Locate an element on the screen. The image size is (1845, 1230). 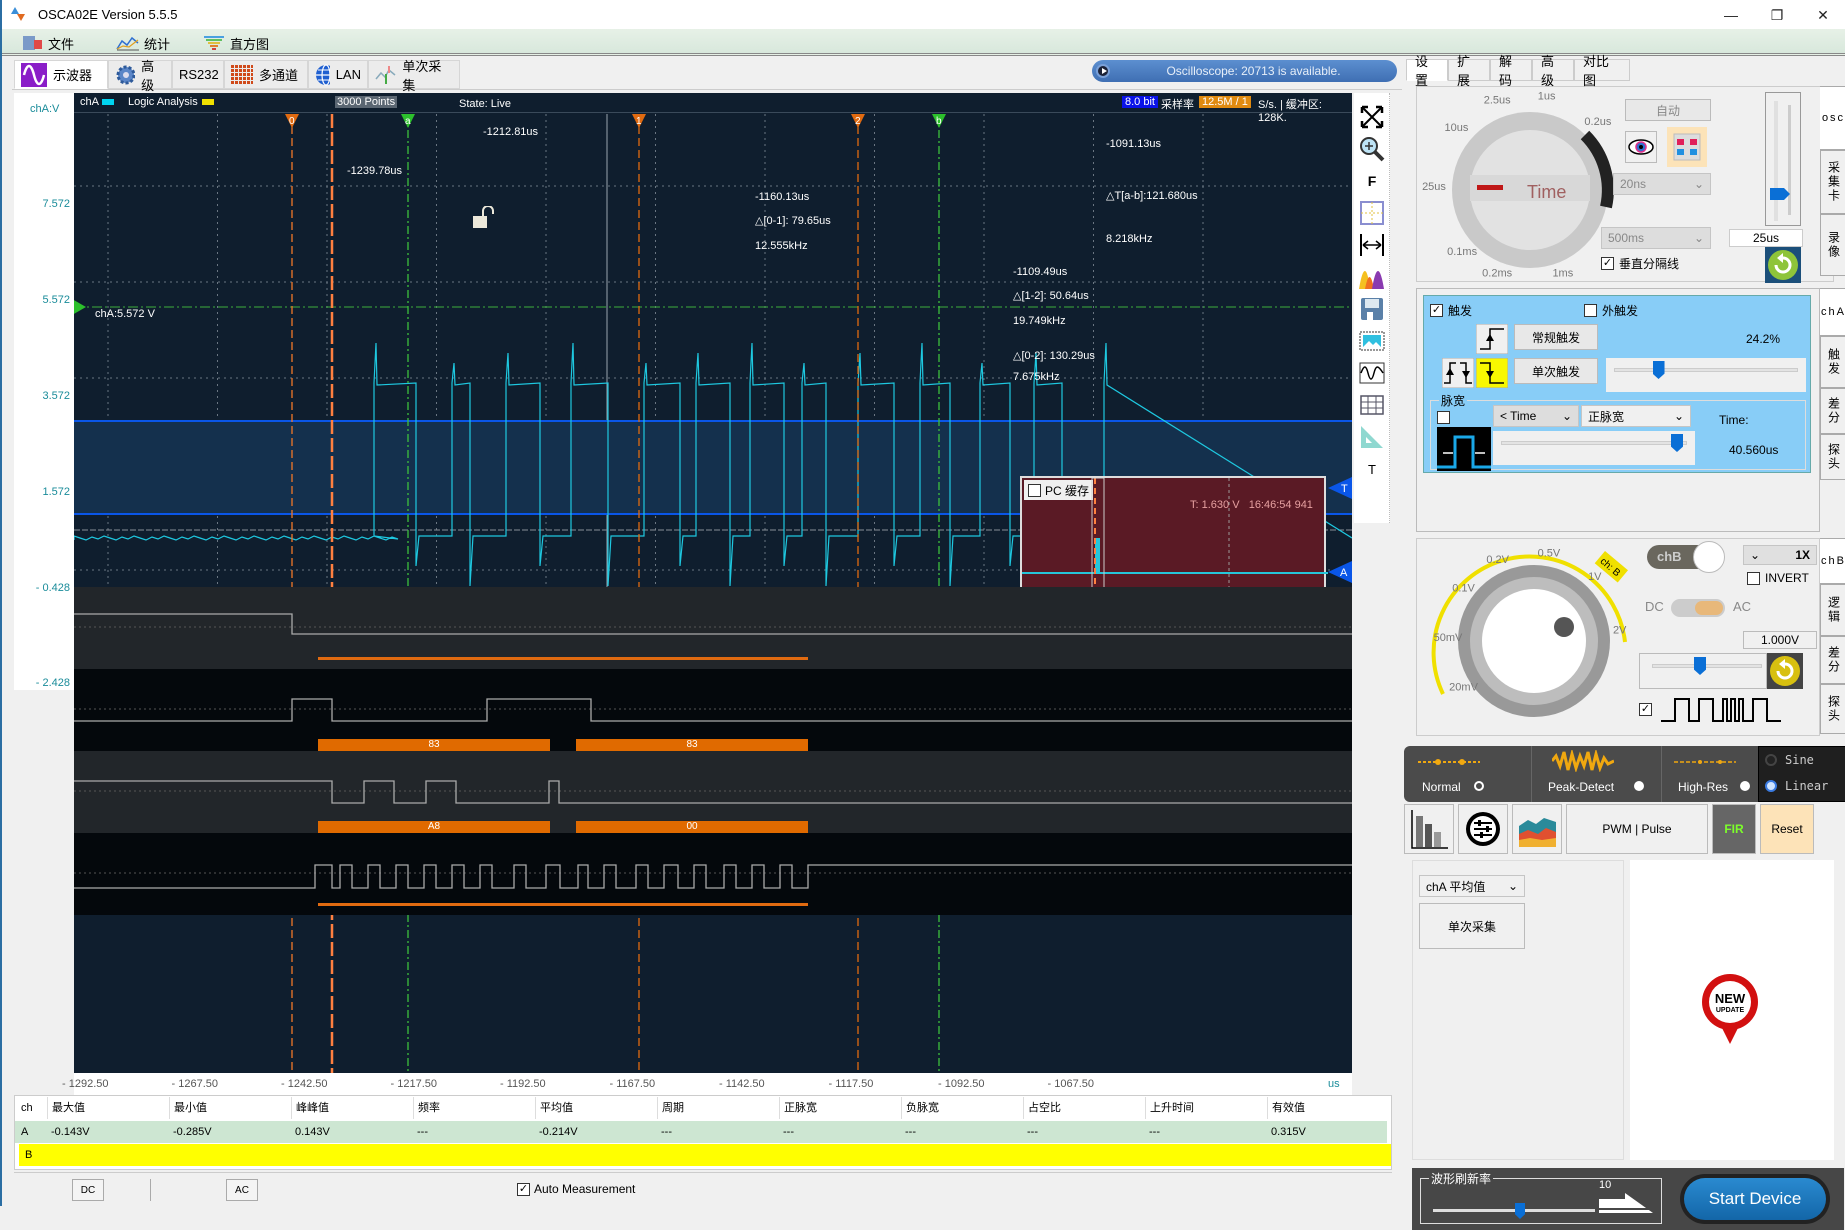
timebase-value: 25us is located at coordinates (1766, 238).